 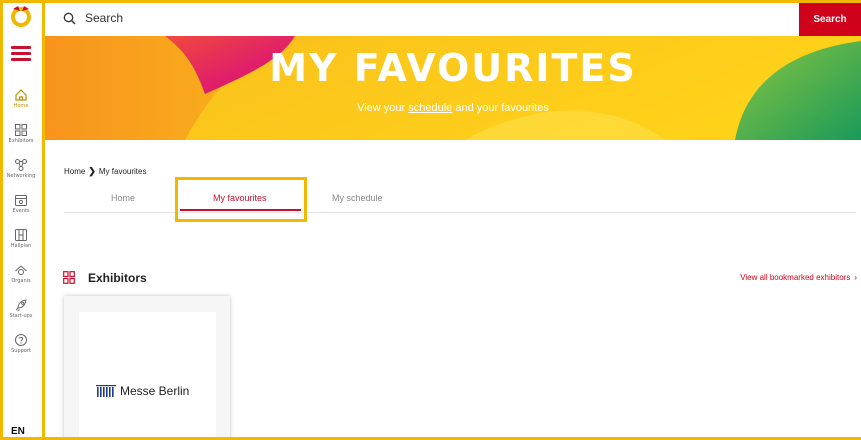 I want to click on tab-my-schedule: My schedule, so click(x=357, y=198).